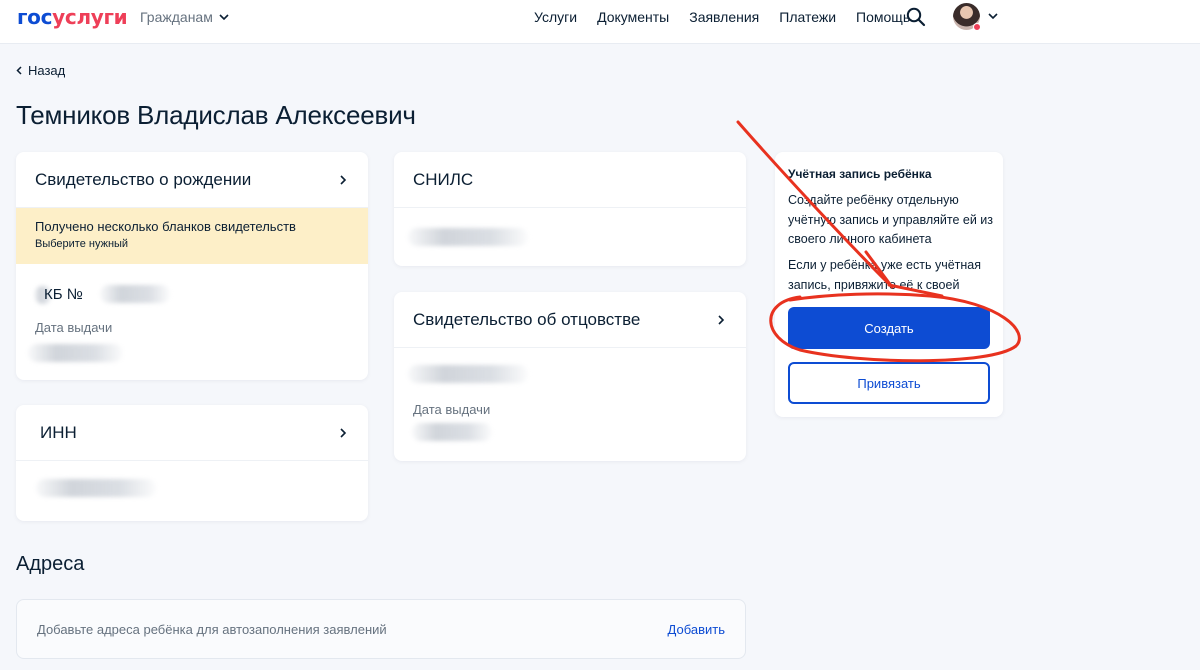 The image size is (1200, 670). What do you see at coordinates (19, 70) in the screenshot?
I see `chevron-left-icon` at bounding box center [19, 70].